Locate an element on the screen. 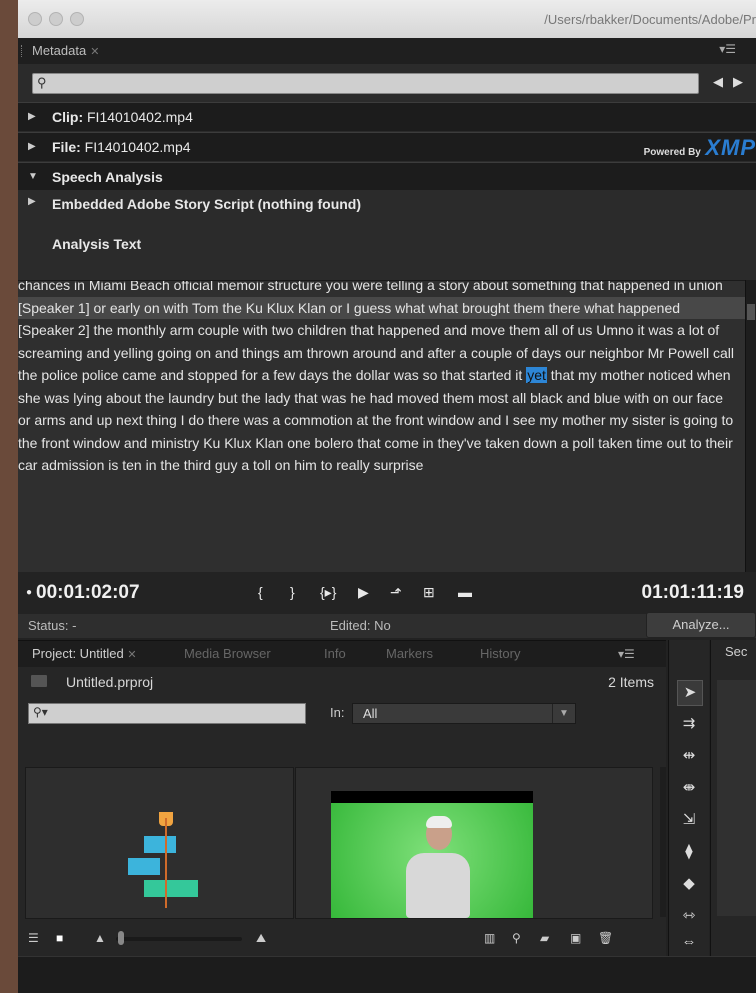  tab-sequence: Sec is located at coordinates (736, 651).